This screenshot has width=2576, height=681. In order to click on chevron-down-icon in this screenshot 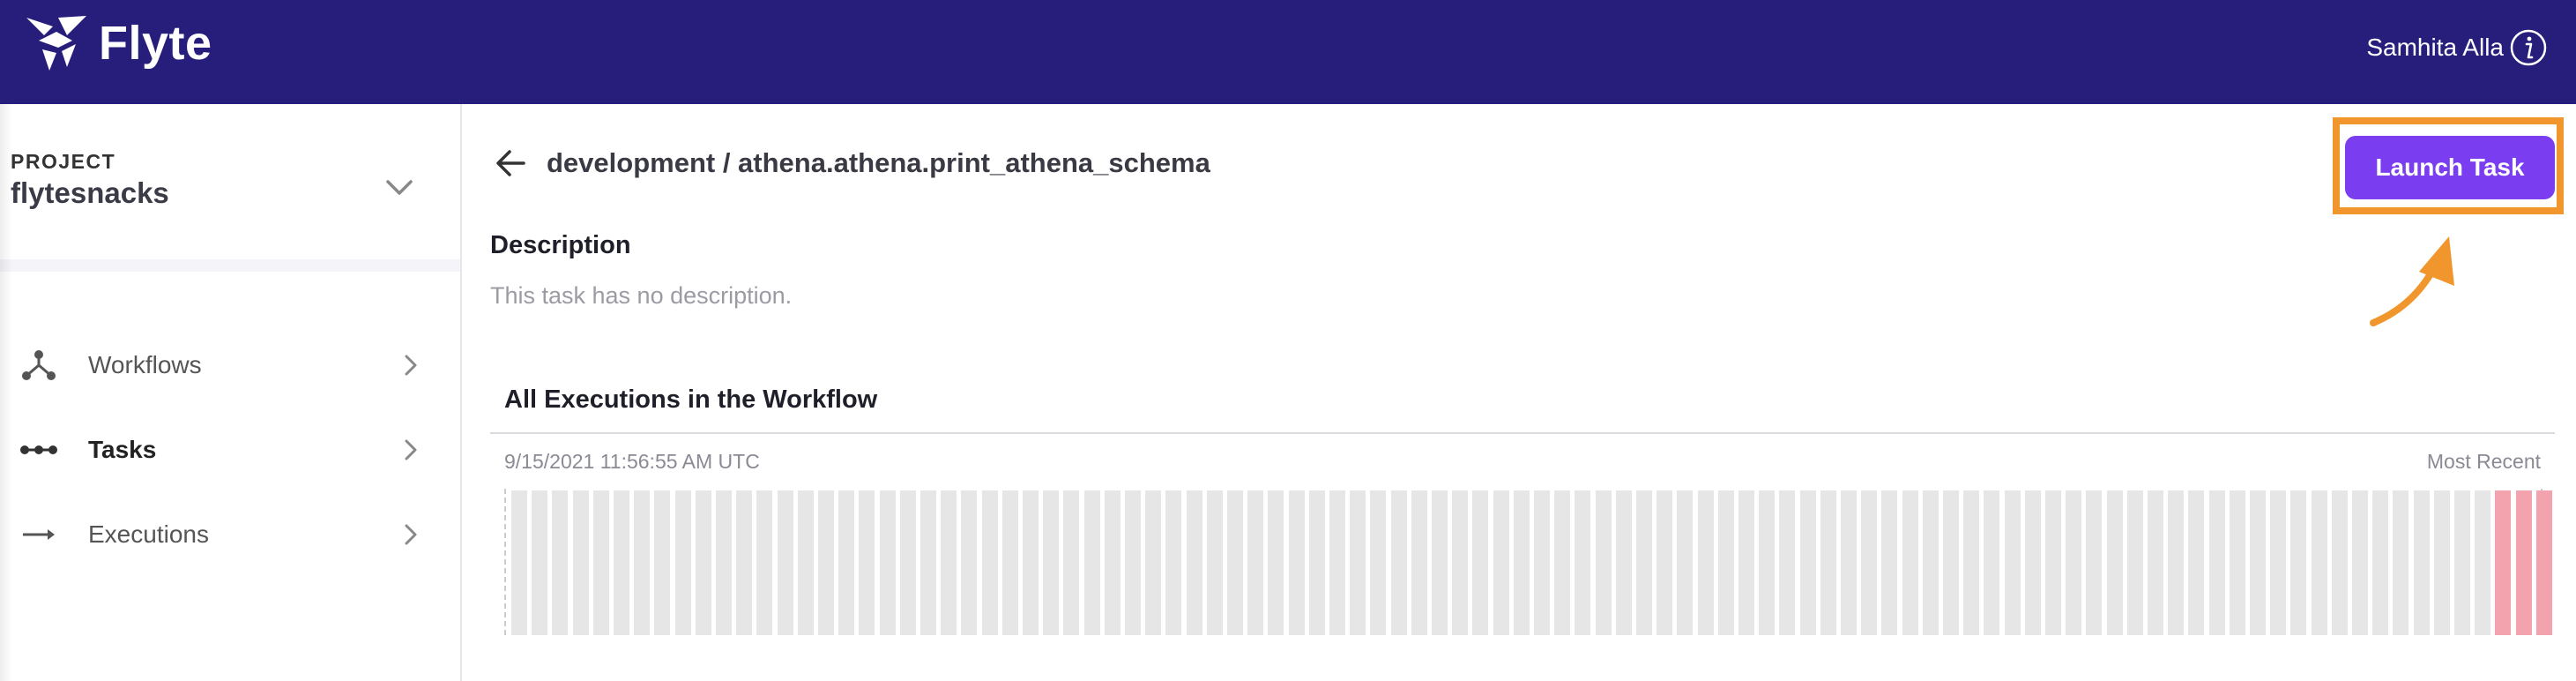, I will do `click(399, 187)`.